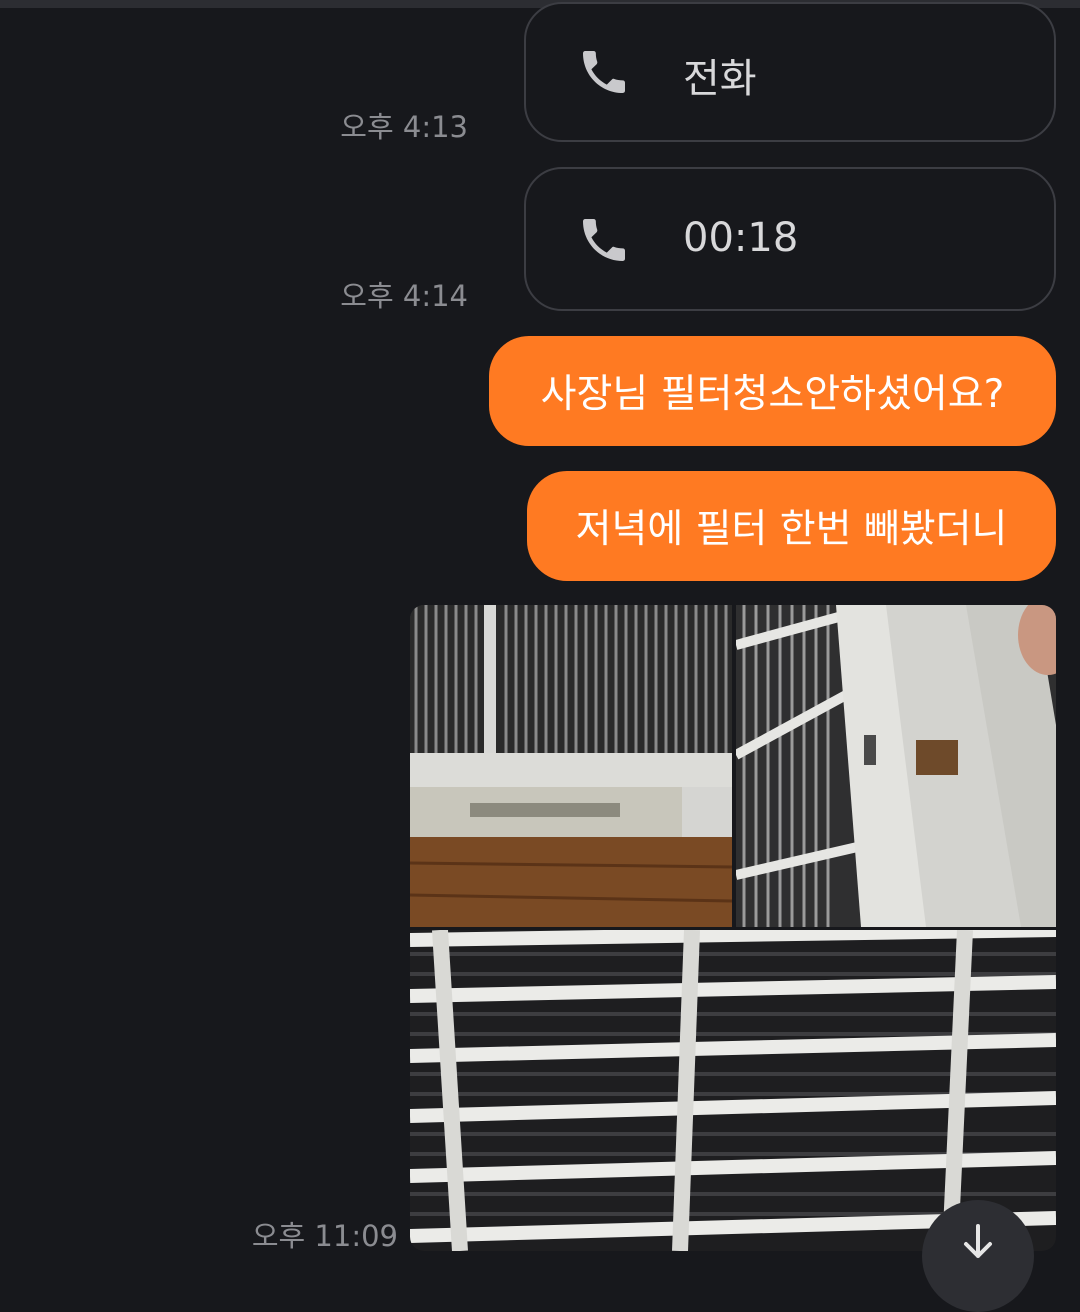  I want to click on message-text: 사장님 필터청소안하셨어요?, so click(772, 394).